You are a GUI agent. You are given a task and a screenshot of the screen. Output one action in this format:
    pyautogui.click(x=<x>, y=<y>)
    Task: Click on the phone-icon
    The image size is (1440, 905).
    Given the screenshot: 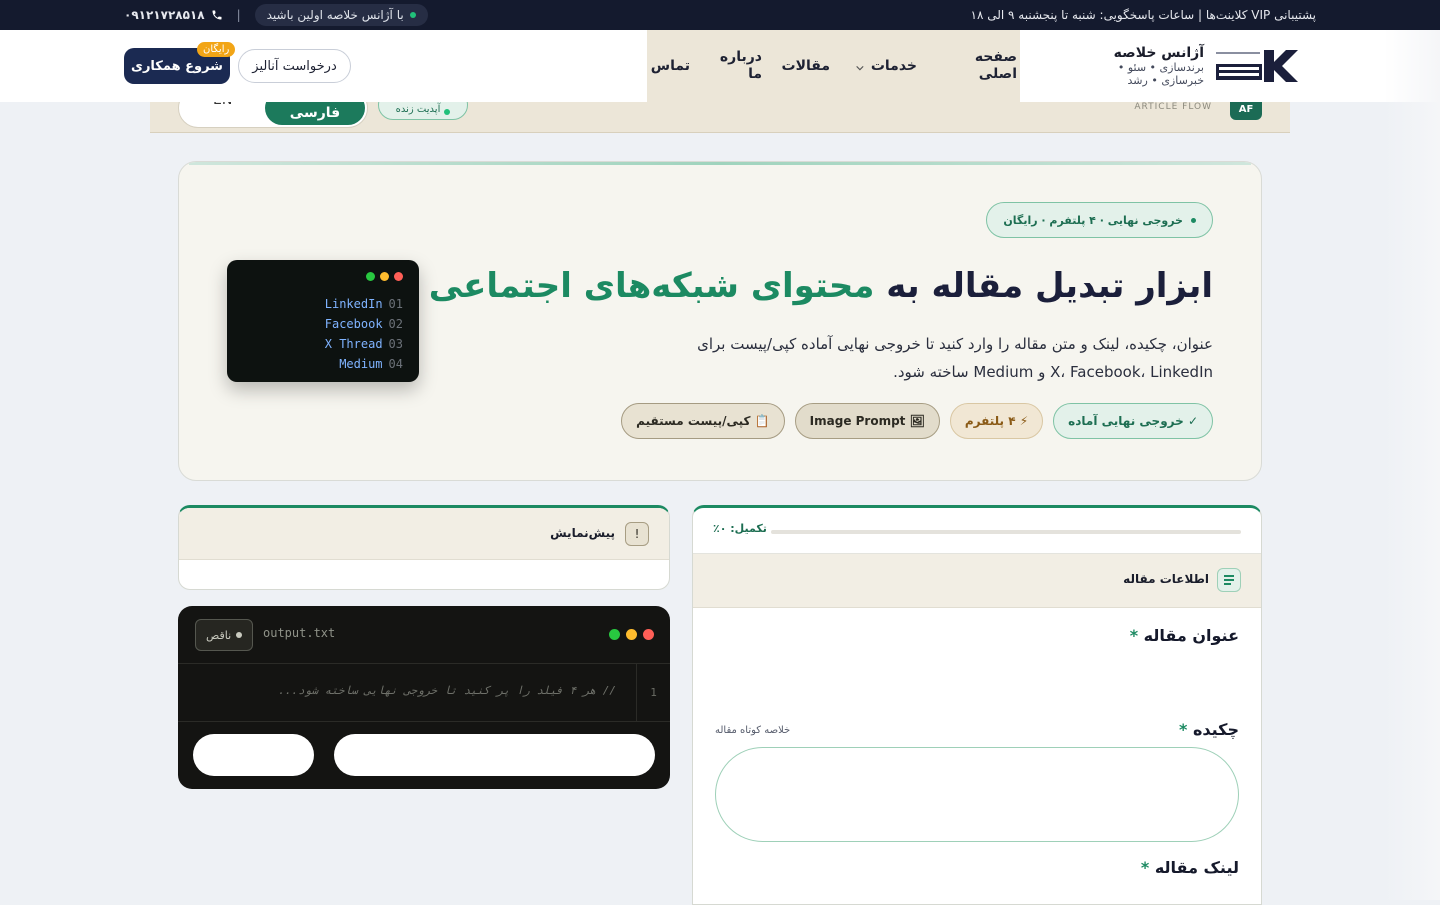 What is the action you would take?
    pyautogui.click(x=217, y=15)
    